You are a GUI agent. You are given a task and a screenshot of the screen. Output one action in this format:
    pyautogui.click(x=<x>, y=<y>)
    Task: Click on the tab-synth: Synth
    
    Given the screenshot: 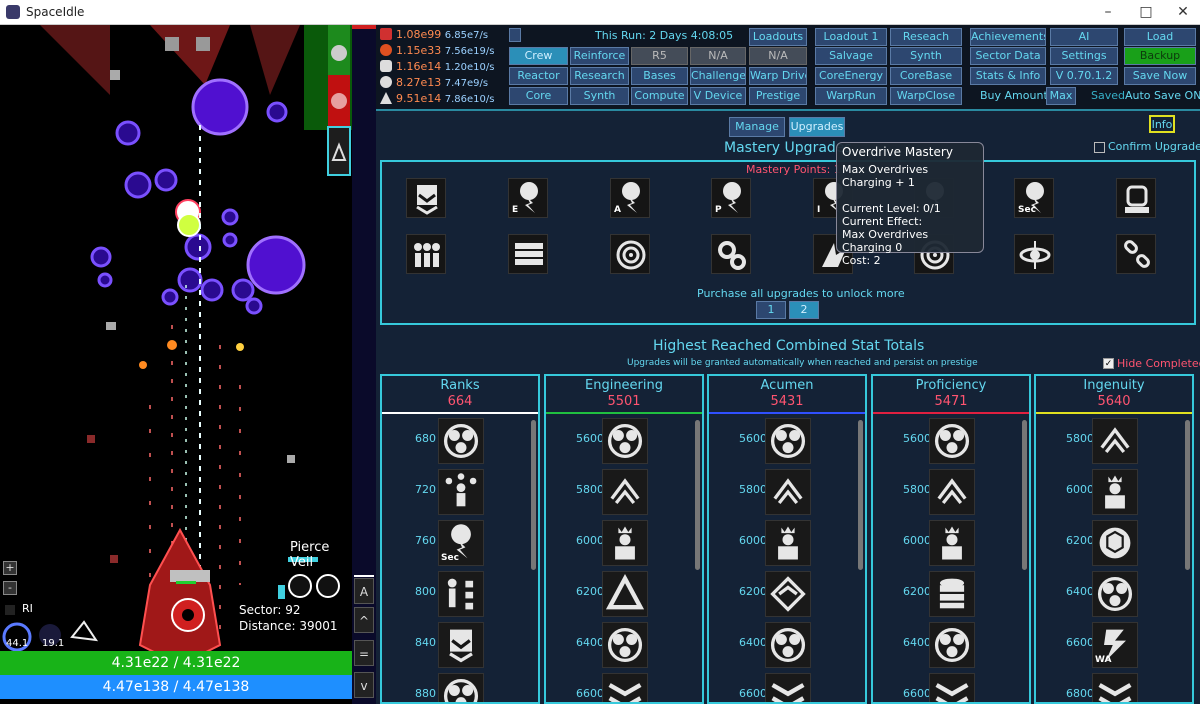 What is the action you would take?
    pyautogui.click(x=599, y=96)
    